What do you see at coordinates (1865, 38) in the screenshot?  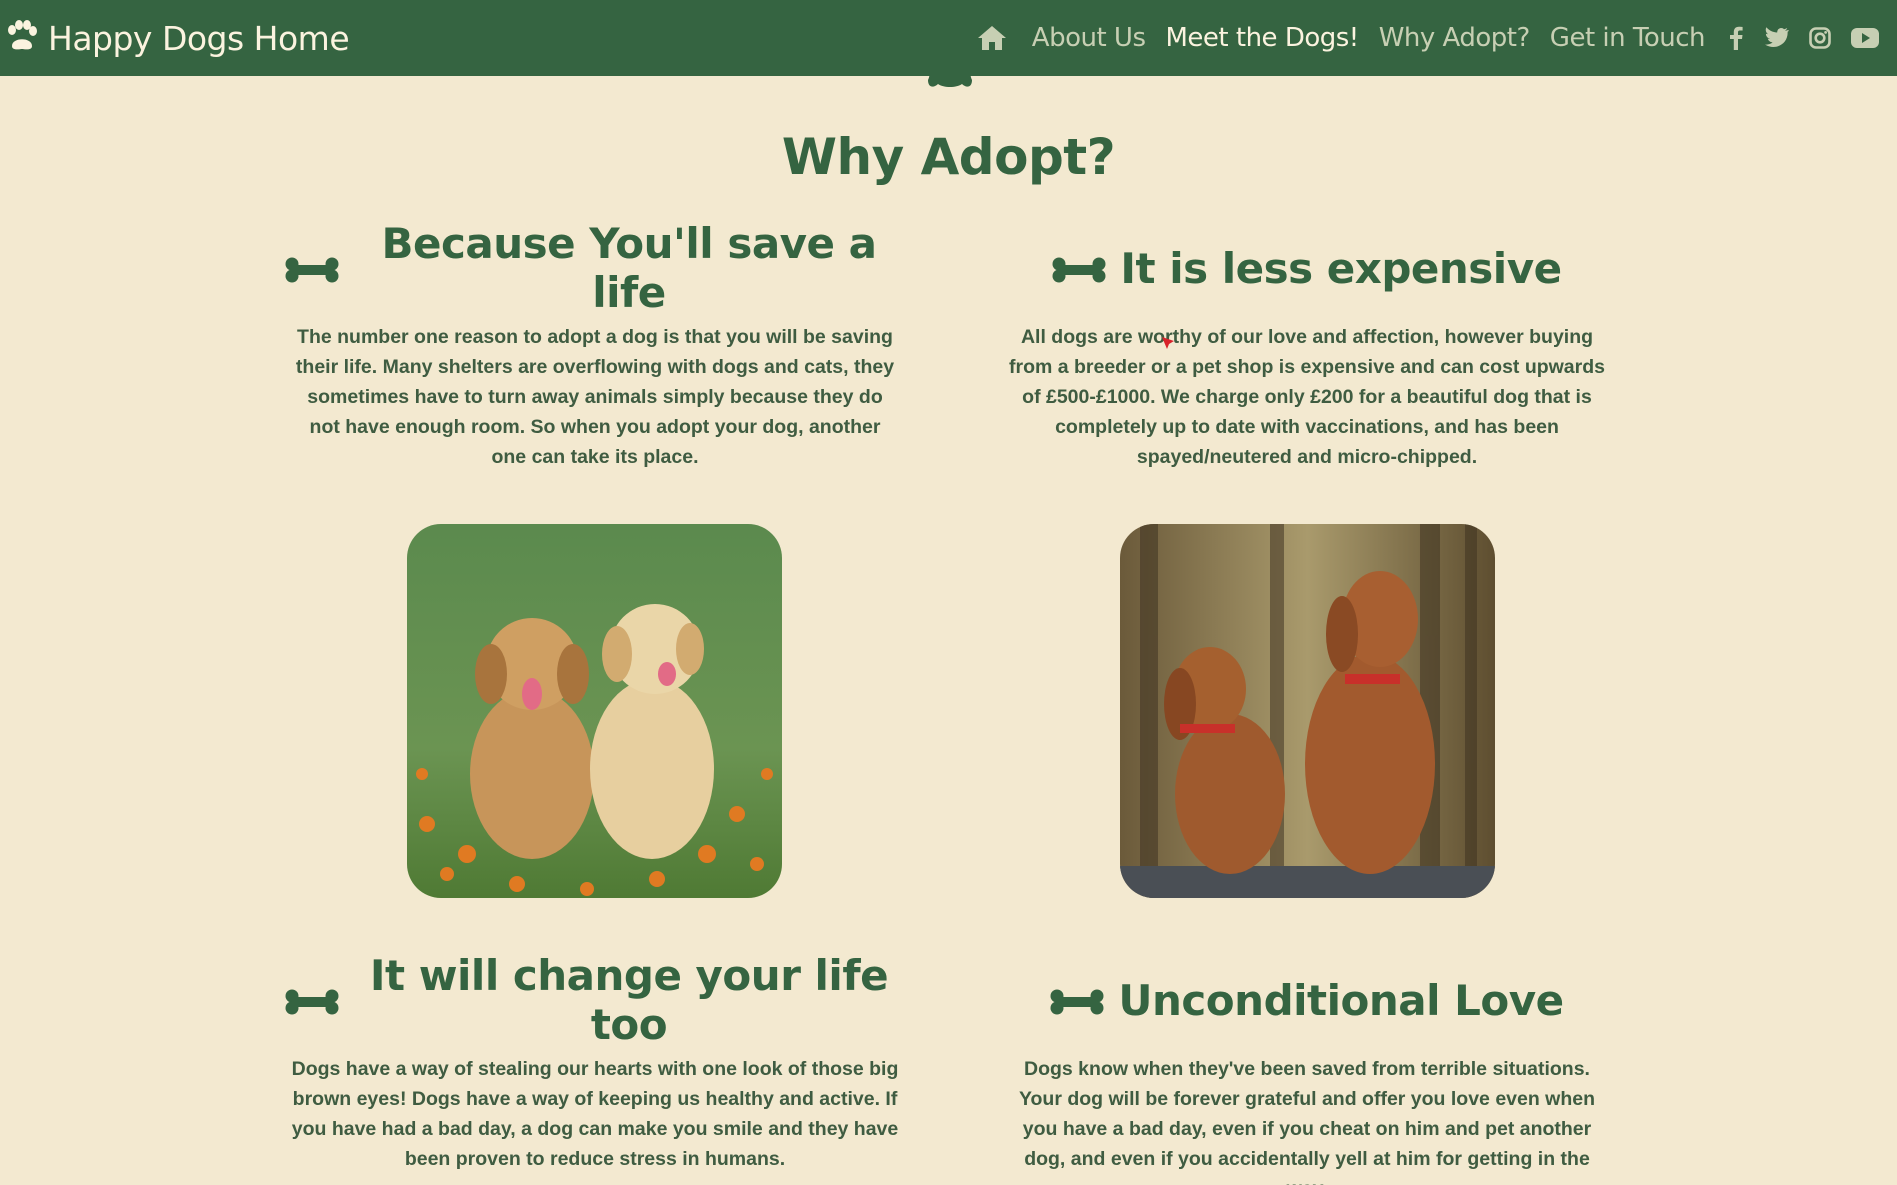 I see `youtube-icon` at bounding box center [1865, 38].